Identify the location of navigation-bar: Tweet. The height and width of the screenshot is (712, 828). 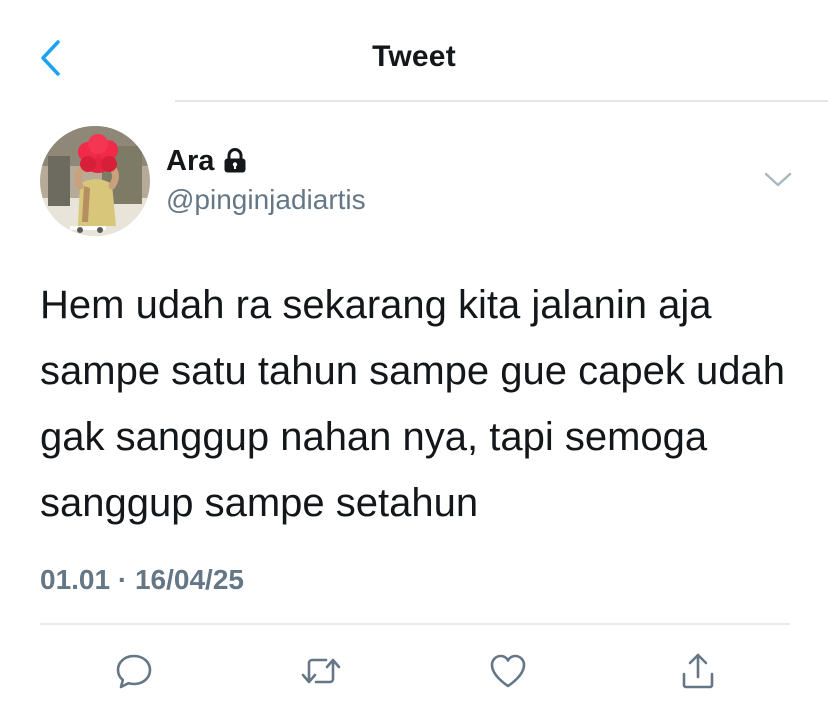
(414, 51).